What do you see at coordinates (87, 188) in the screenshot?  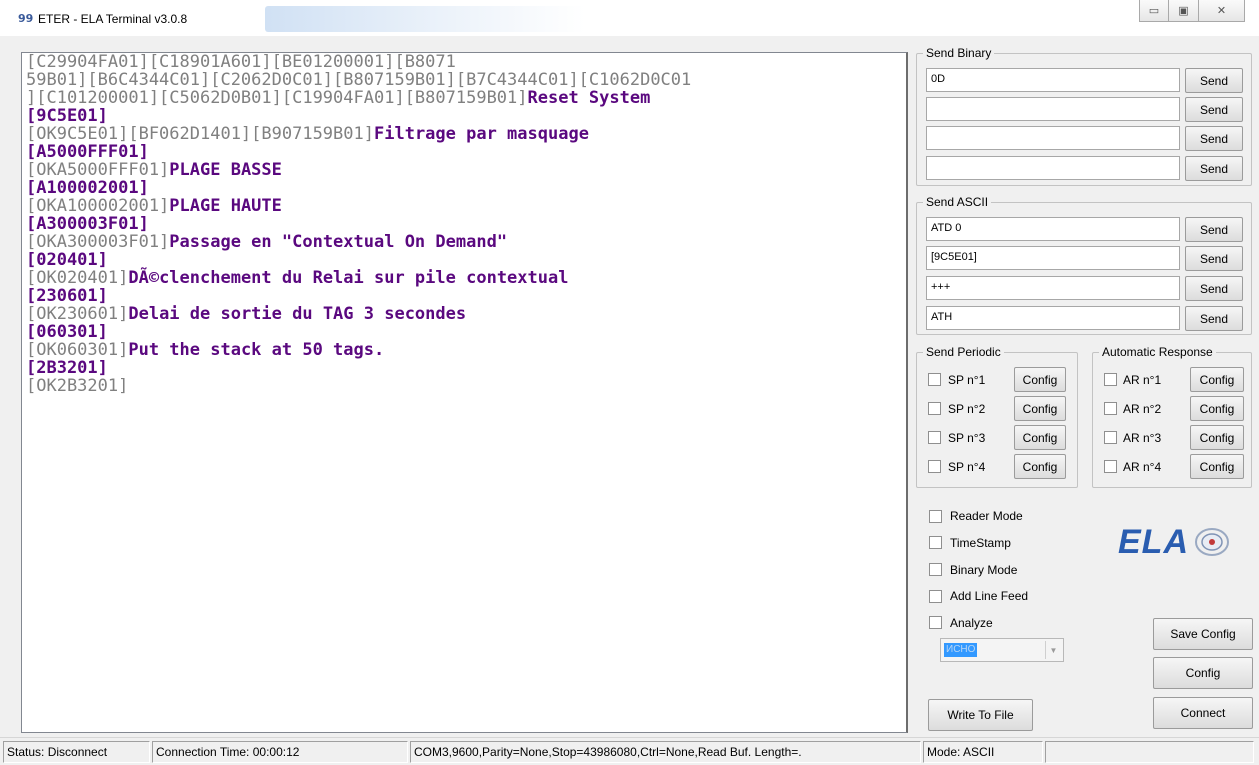 I see `terminal-response-text: [A100002001]` at bounding box center [87, 188].